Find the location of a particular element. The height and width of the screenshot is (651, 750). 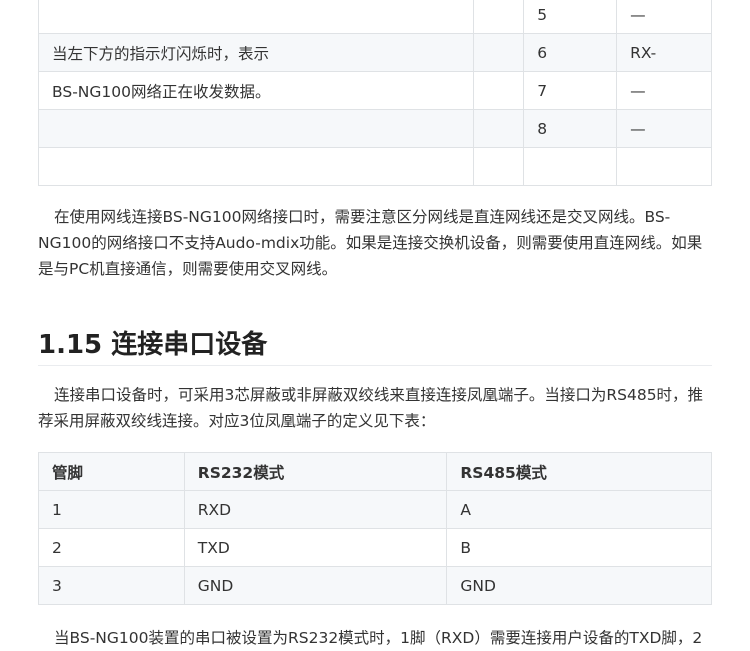

header-pin: 管脚 is located at coordinates (111, 471).